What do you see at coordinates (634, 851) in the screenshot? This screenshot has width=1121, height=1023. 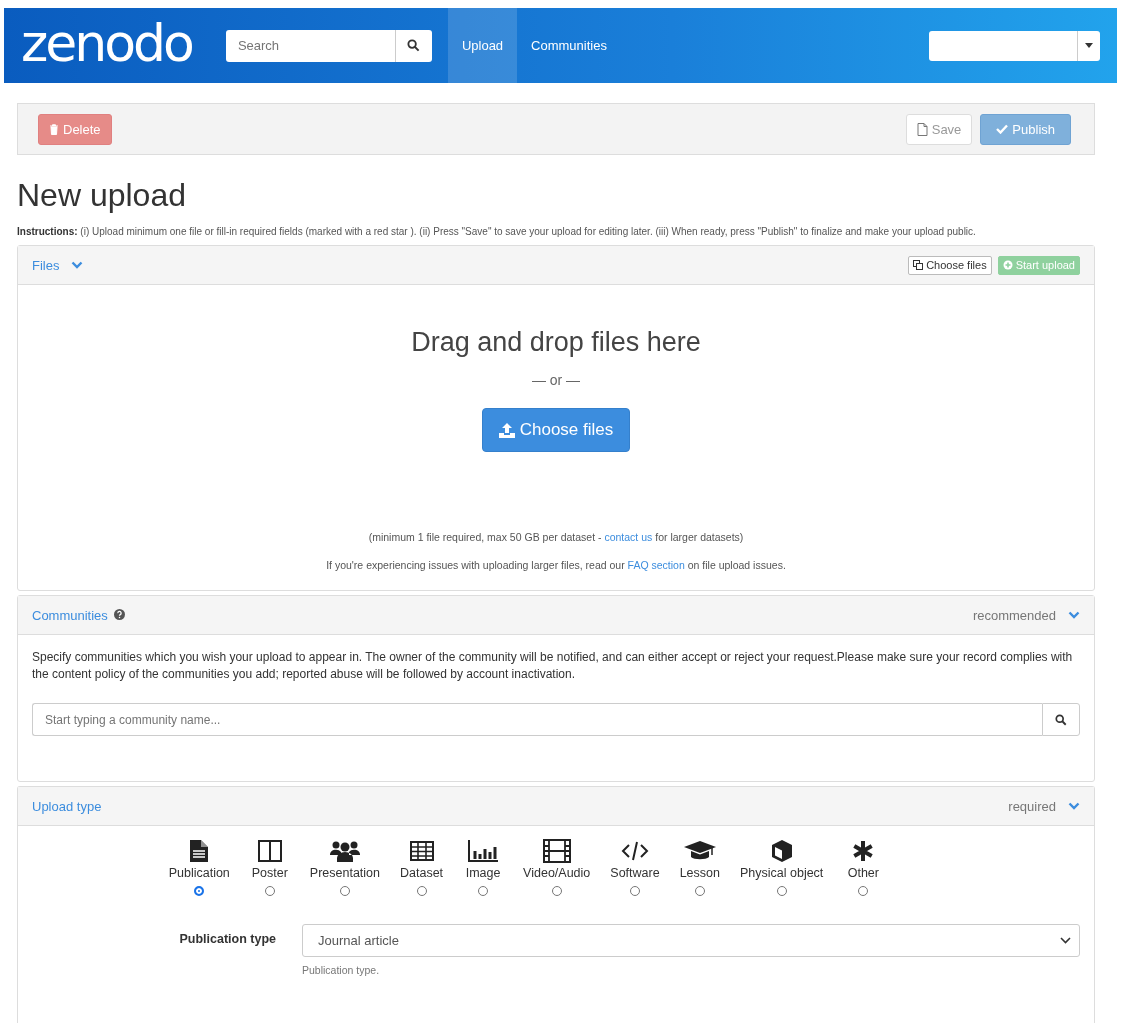 I see `code-icon` at bounding box center [634, 851].